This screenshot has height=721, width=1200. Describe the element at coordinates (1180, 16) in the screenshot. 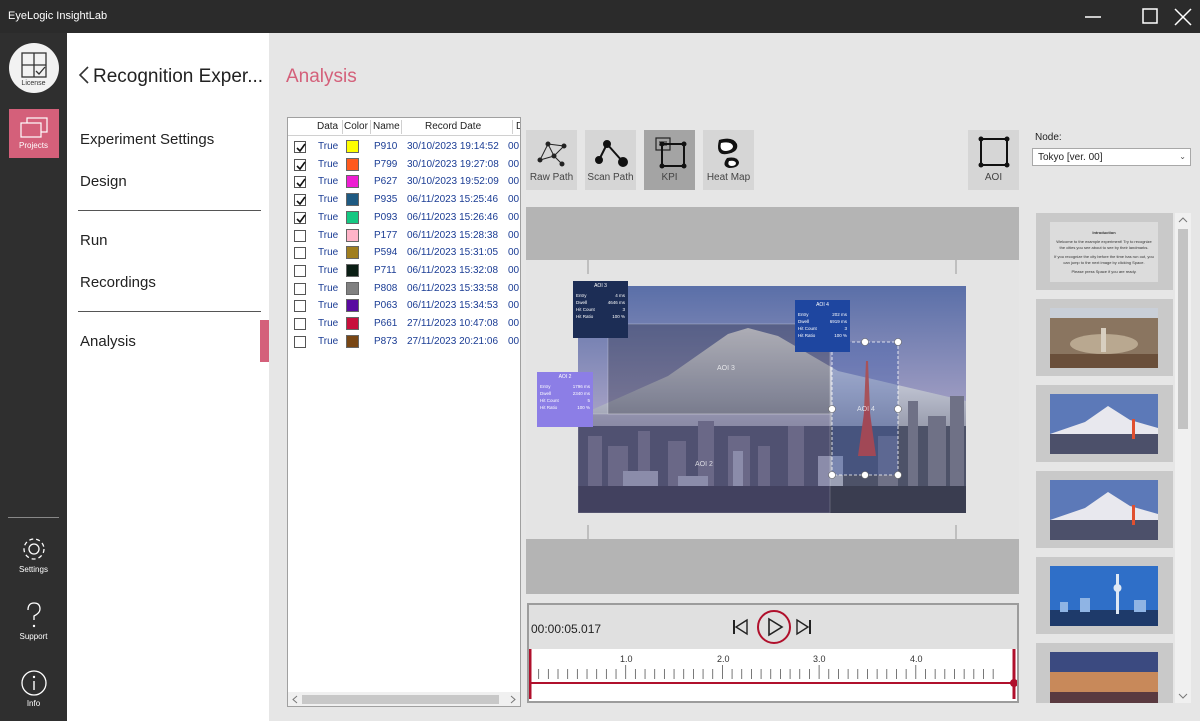

I see `close-button` at that location.